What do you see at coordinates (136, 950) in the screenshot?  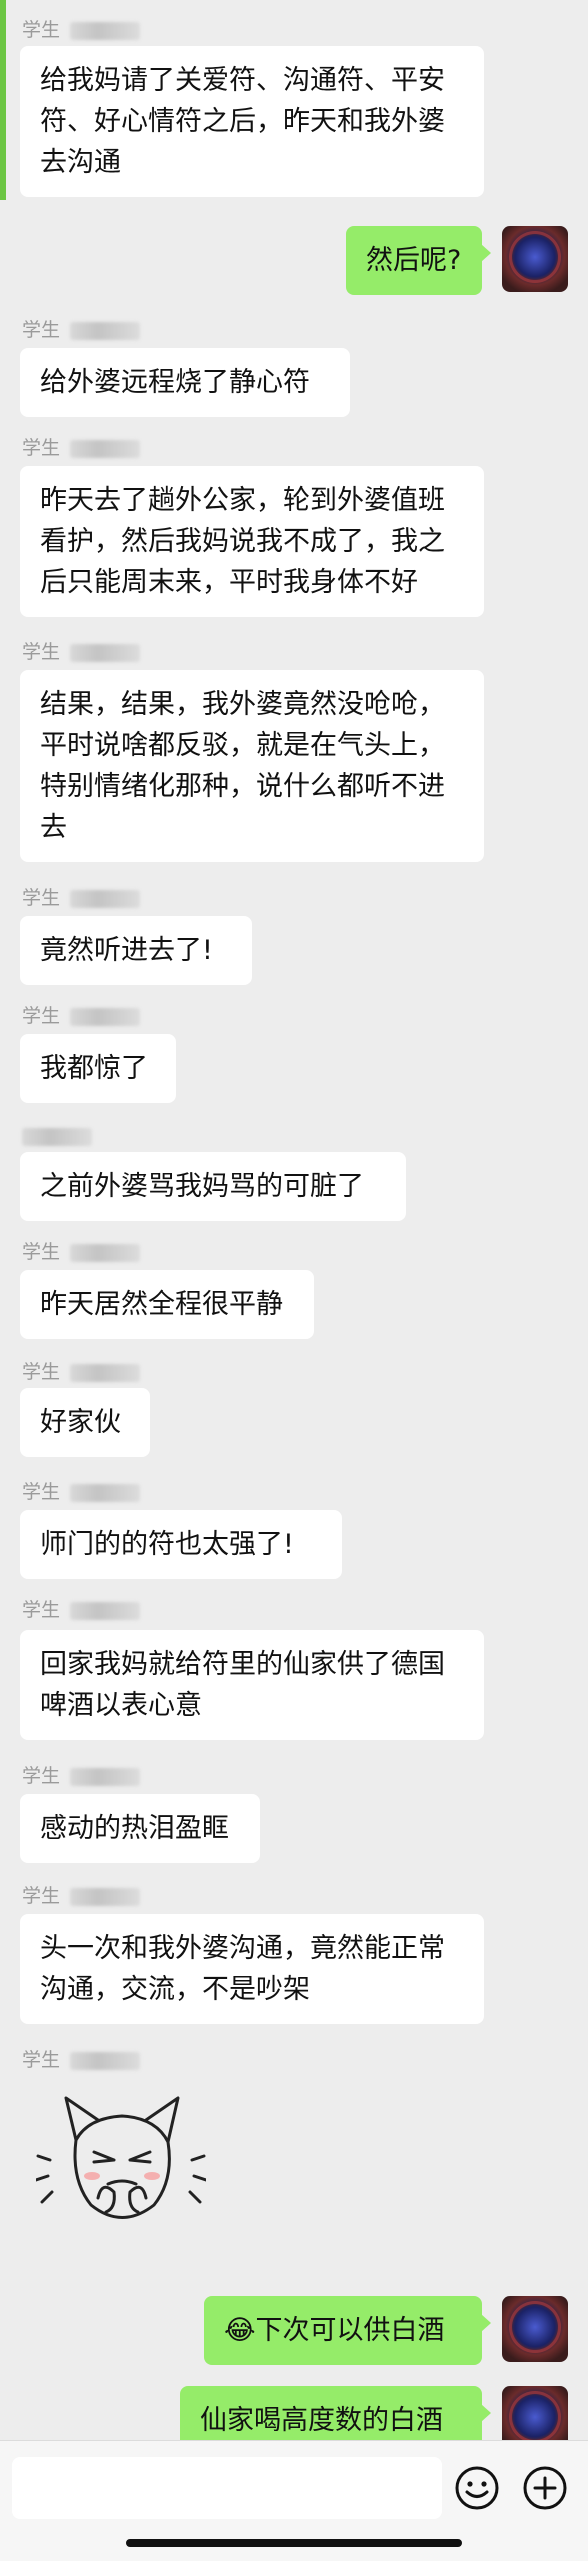 I see `message-bubble: 竟然听进去了!` at bounding box center [136, 950].